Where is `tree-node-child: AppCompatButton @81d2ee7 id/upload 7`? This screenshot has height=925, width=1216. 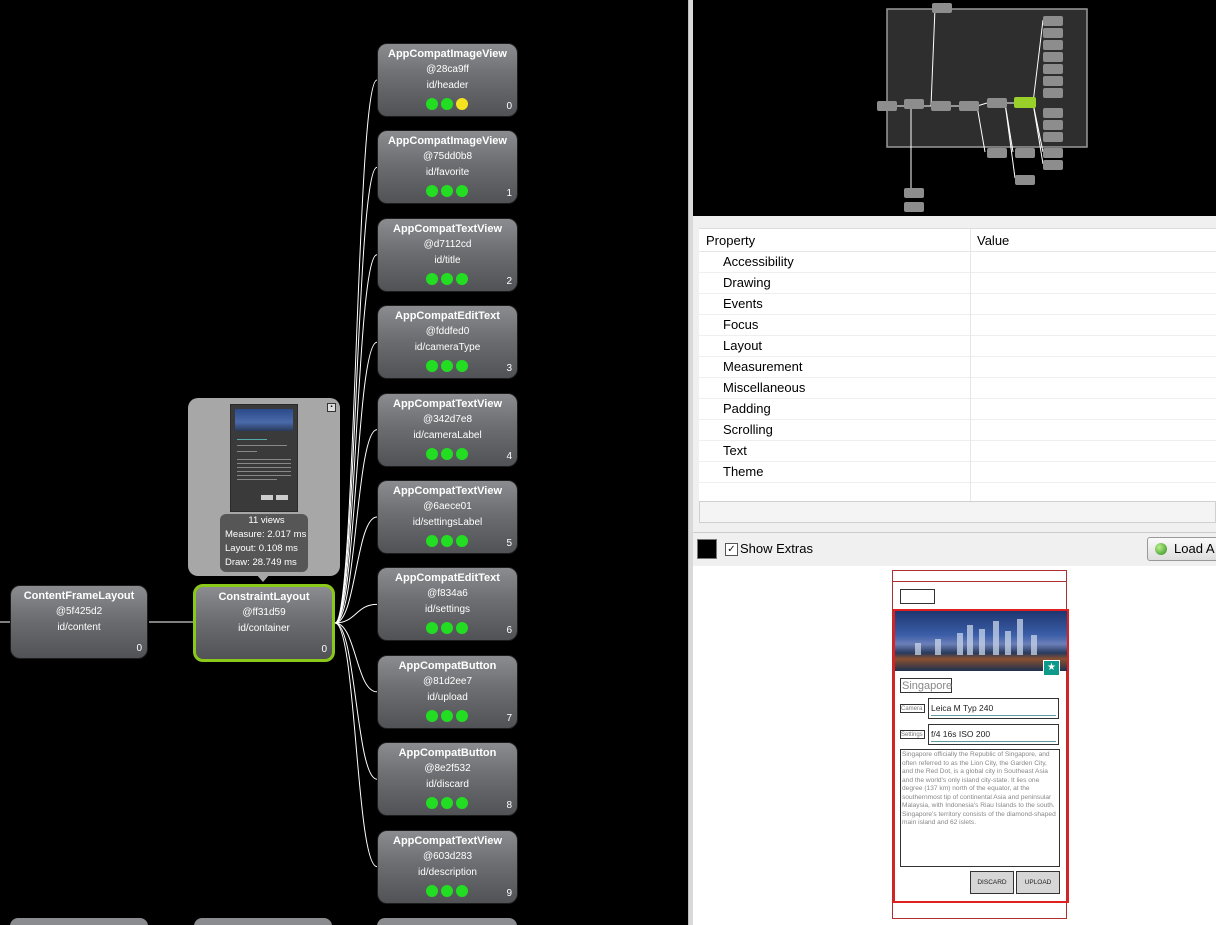 tree-node-child: AppCompatButton @81d2ee7 id/upload 7 is located at coordinates (447, 691).